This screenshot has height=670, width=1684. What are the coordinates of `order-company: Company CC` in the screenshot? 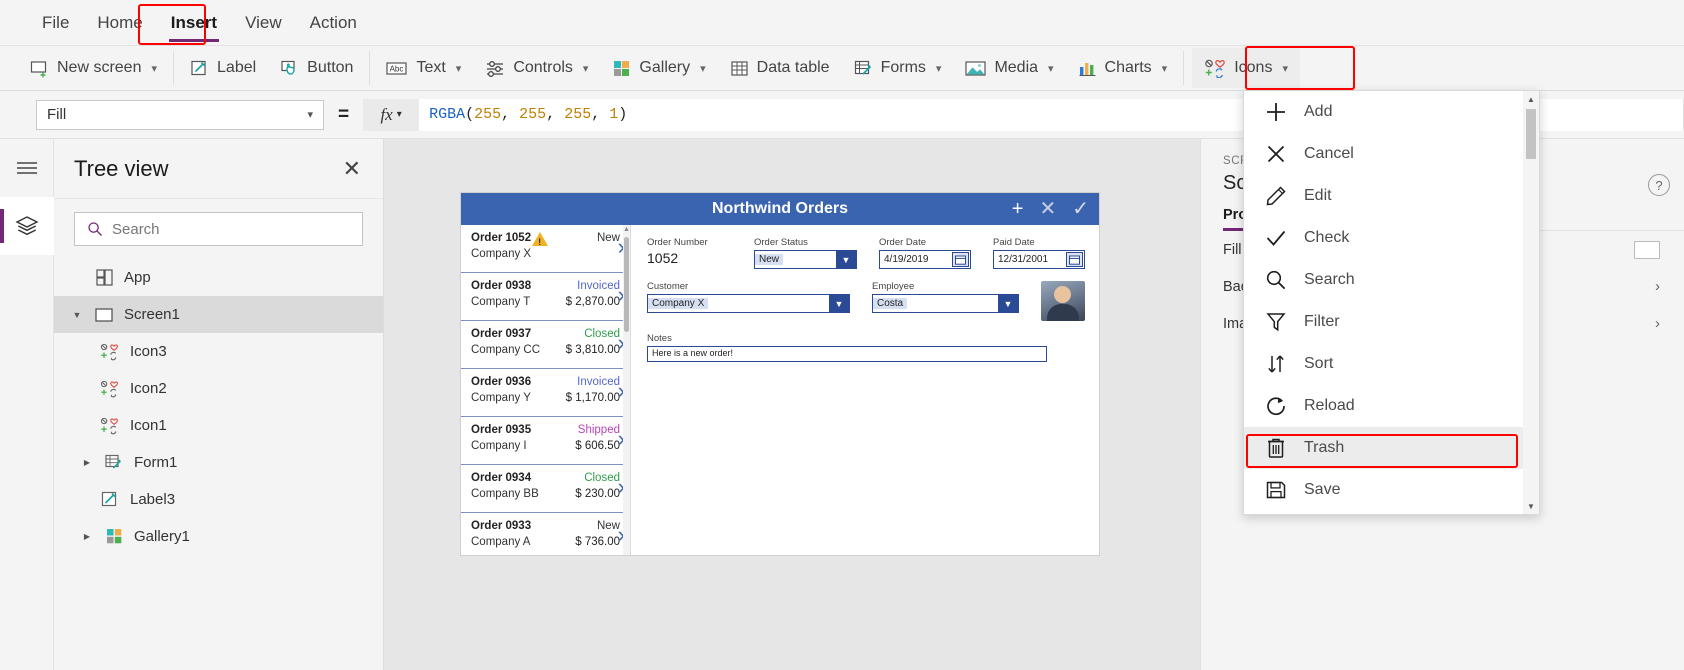 It's located at (506, 350).